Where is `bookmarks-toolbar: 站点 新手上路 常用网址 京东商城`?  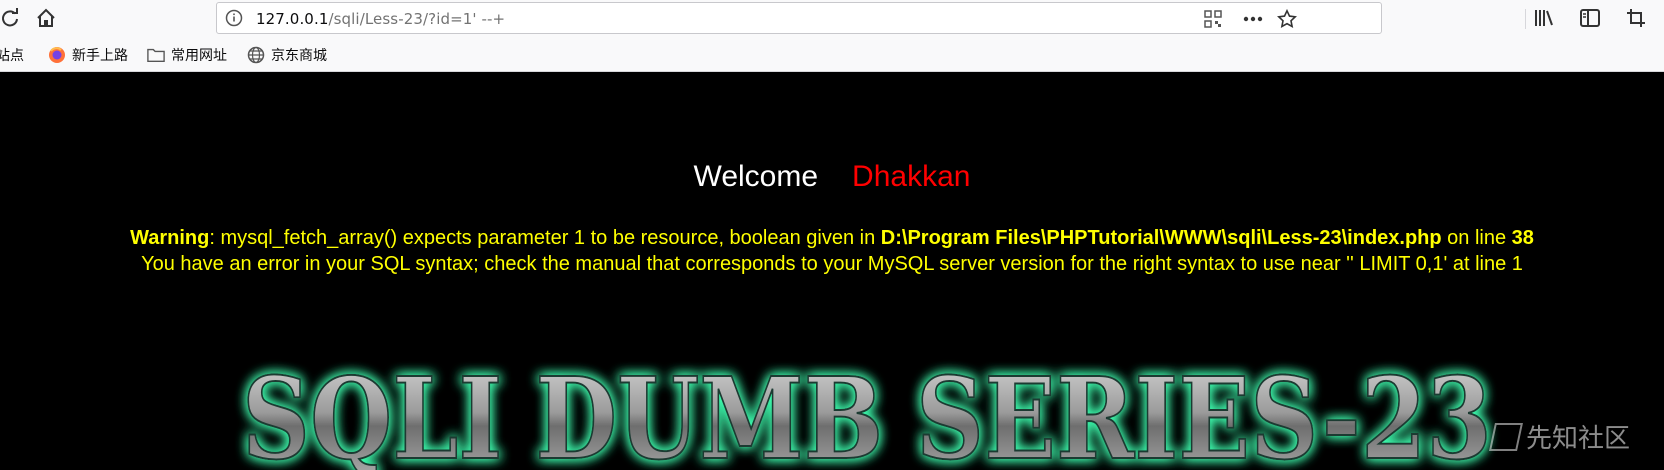 bookmarks-toolbar: 站点 新手上路 常用网址 京东商城 is located at coordinates (832, 54).